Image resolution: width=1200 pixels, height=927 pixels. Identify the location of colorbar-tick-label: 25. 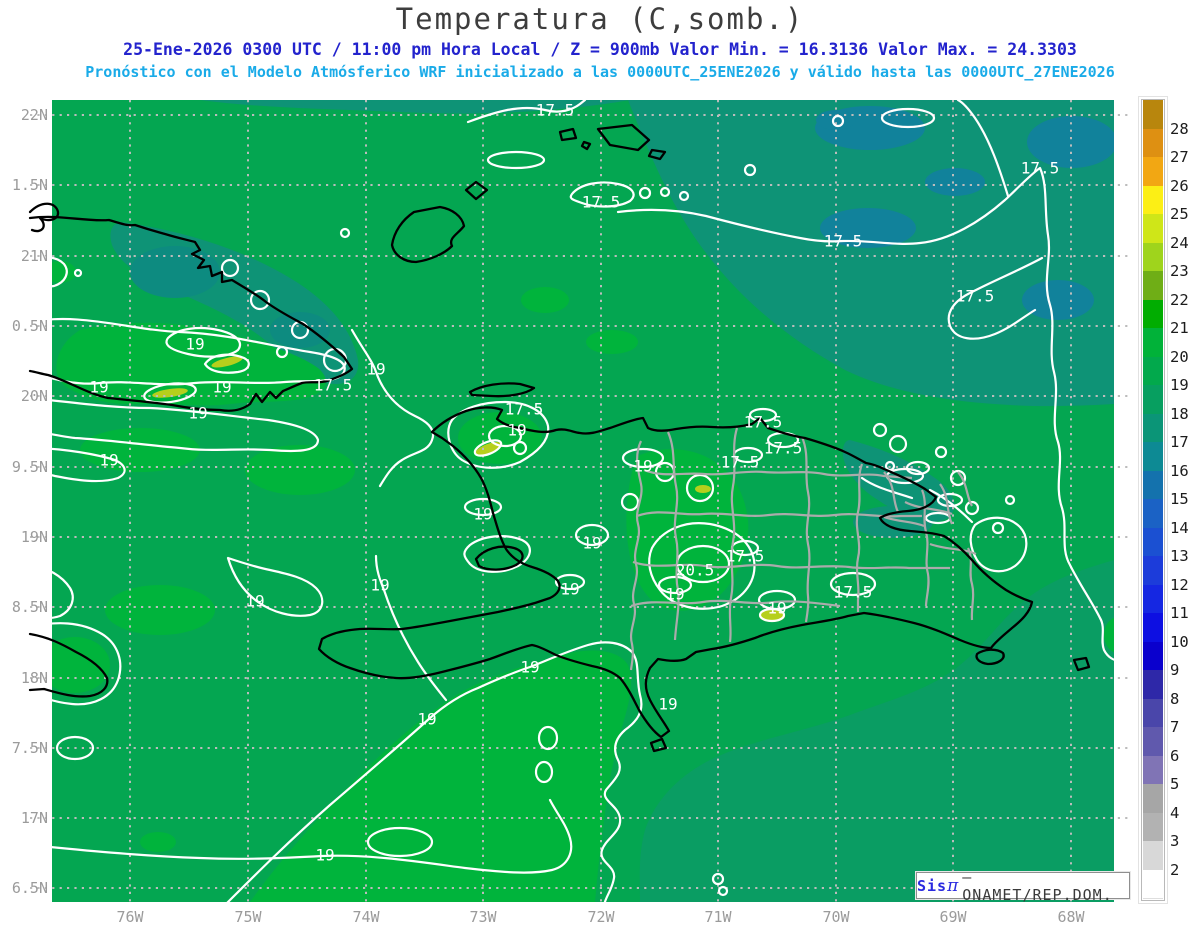
(1179, 214).